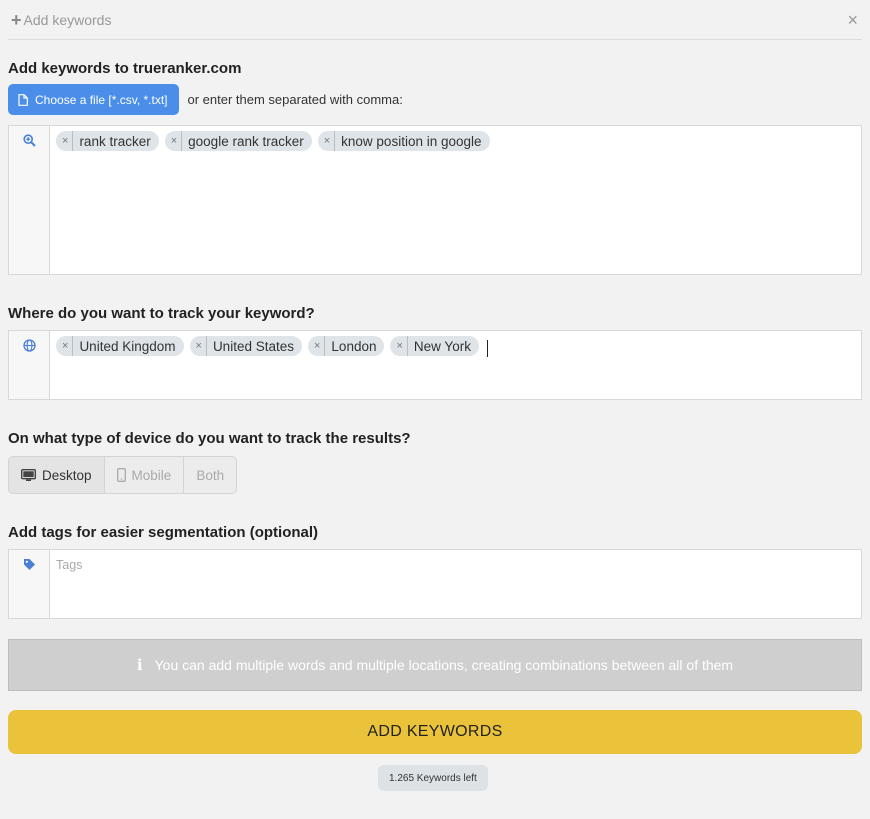 Image resolution: width=870 pixels, height=819 pixels. I want to click on tags-placeholder: Tags, so click(69, 565).